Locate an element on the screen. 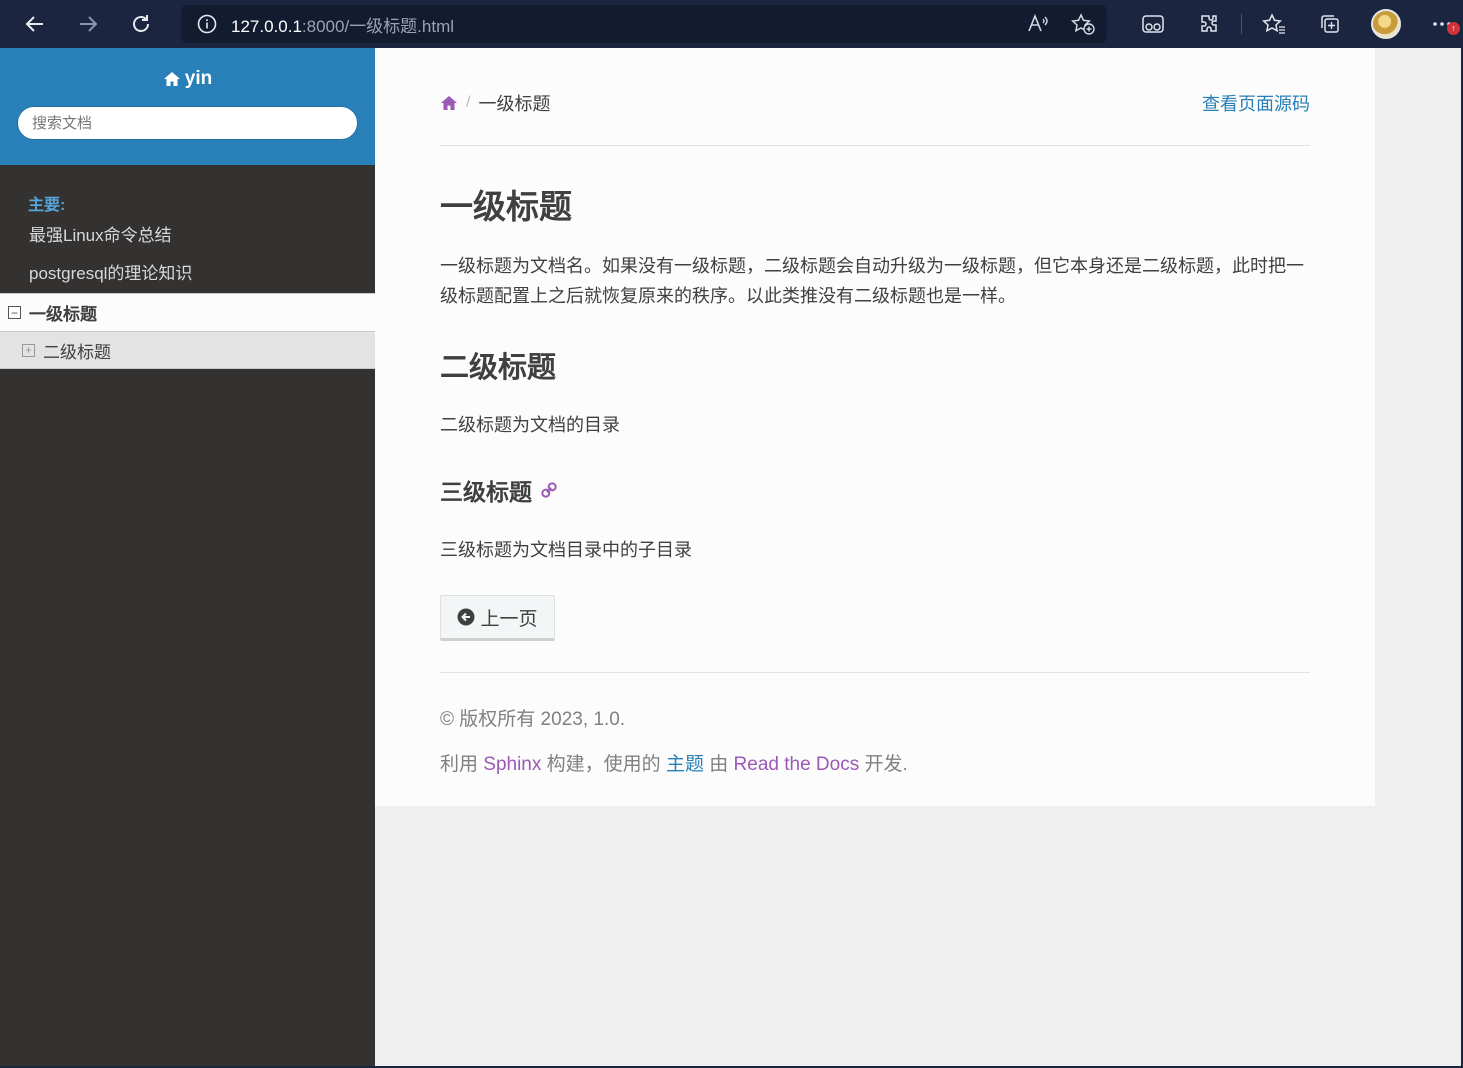 This screenshot has height=1068, width=1463. previous-page-button: 上一页 is located at coordinates (497, 618).